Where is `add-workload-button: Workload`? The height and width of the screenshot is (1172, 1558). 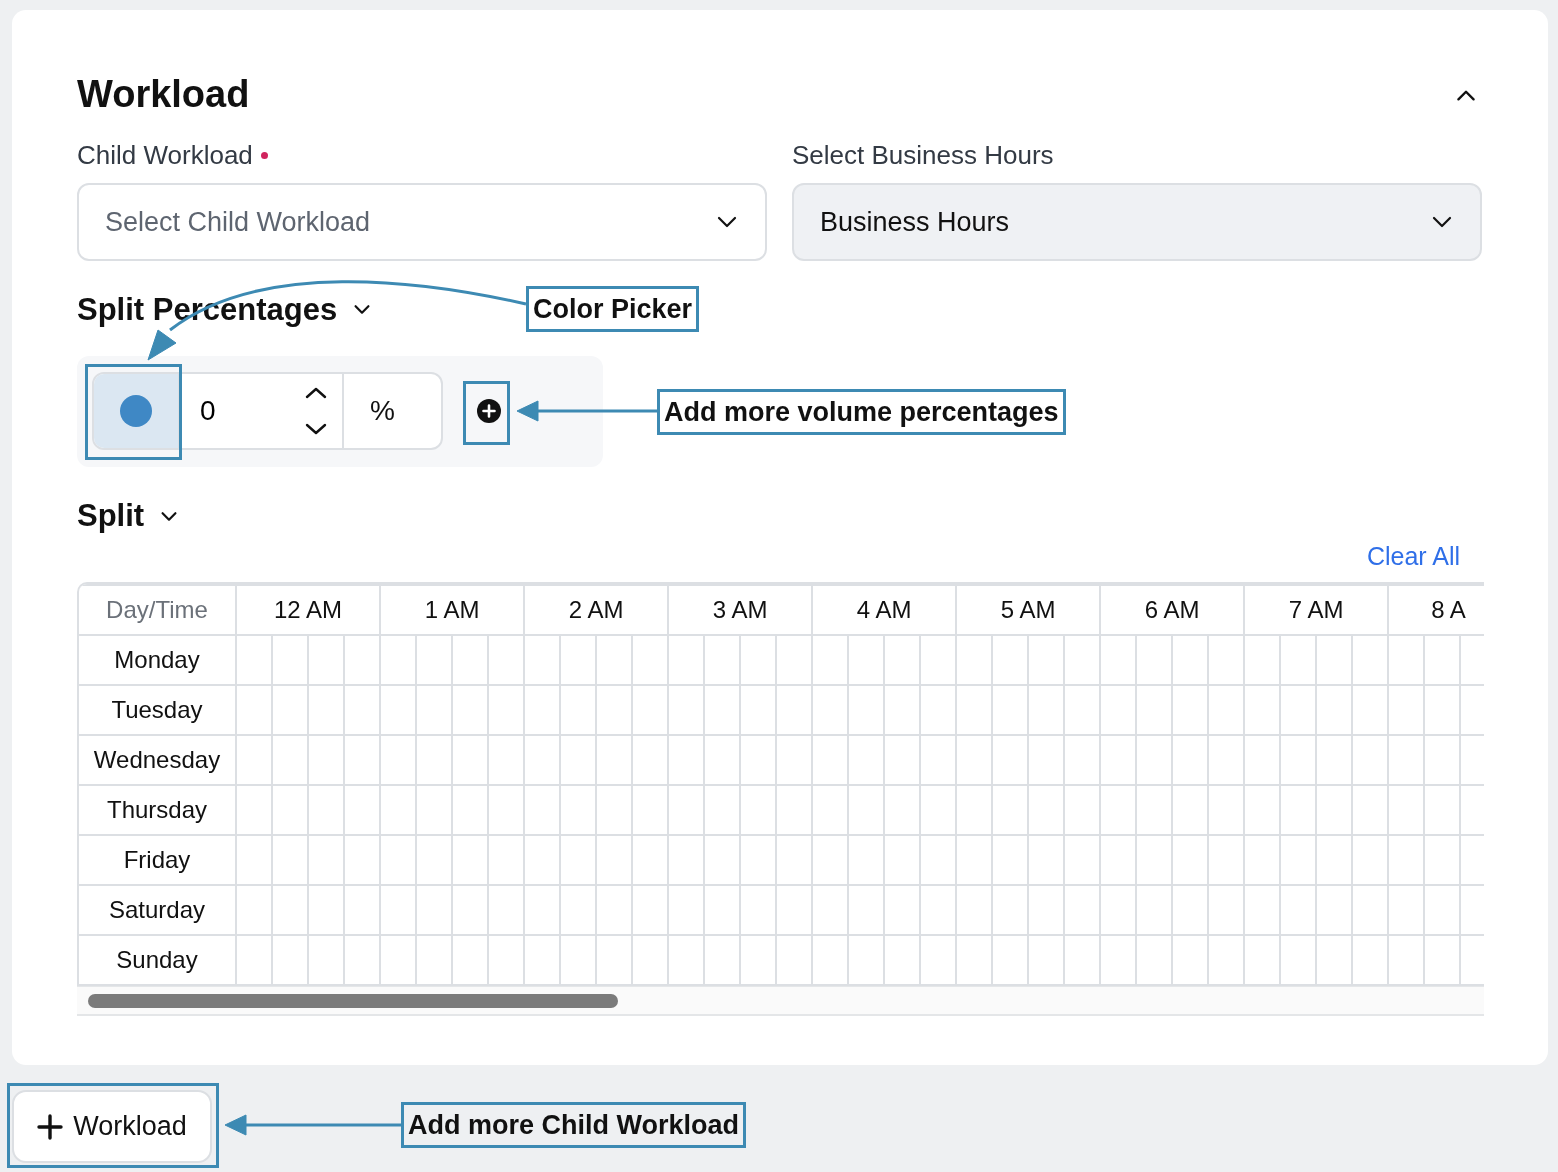 add-workload-button: Workload is located at coordinates (112, 1126).